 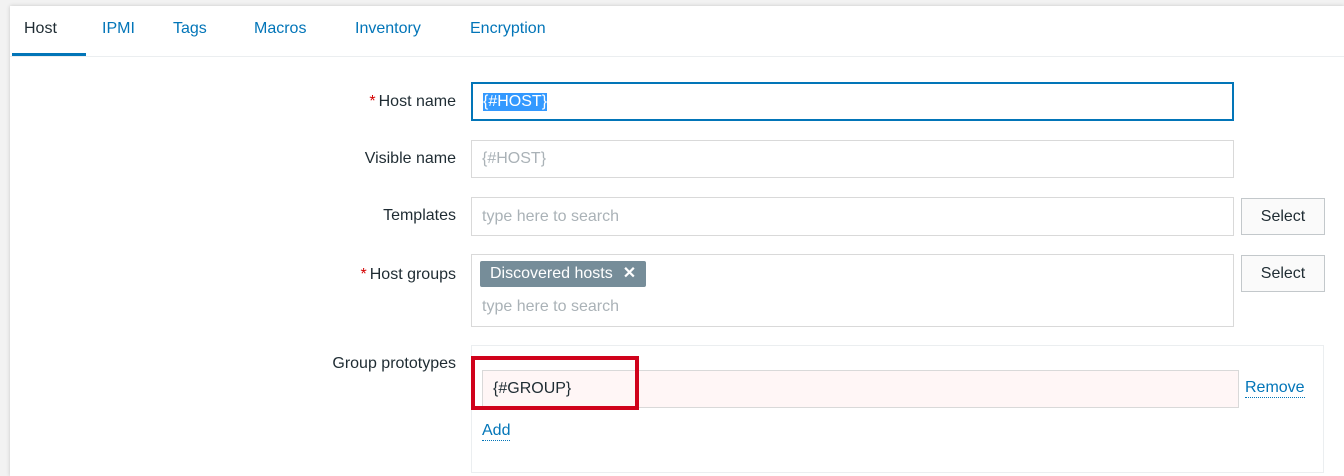 I want to click on visible-name-placeholder: {#HOST}, so click(x=514, y=158).